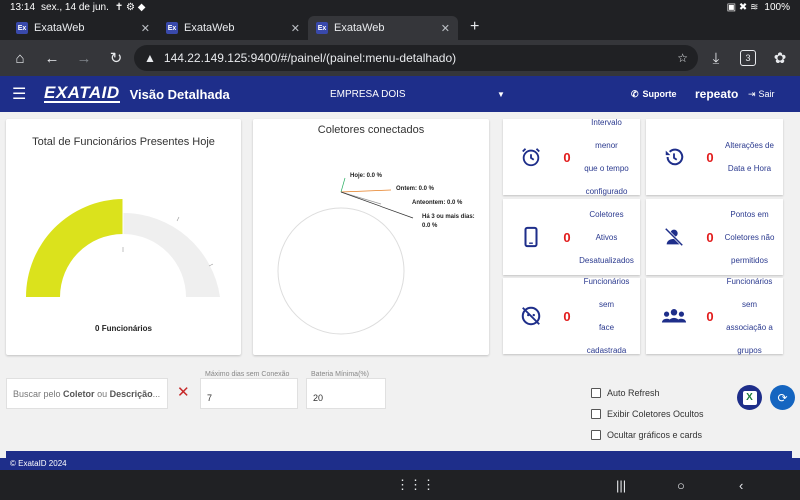 This screenshot has width=800, height=500. What do you see at coordinates (606, 260) in the screenshot?
I see `stat-label-line: Desatualizados` at bounding box center [606, 260].